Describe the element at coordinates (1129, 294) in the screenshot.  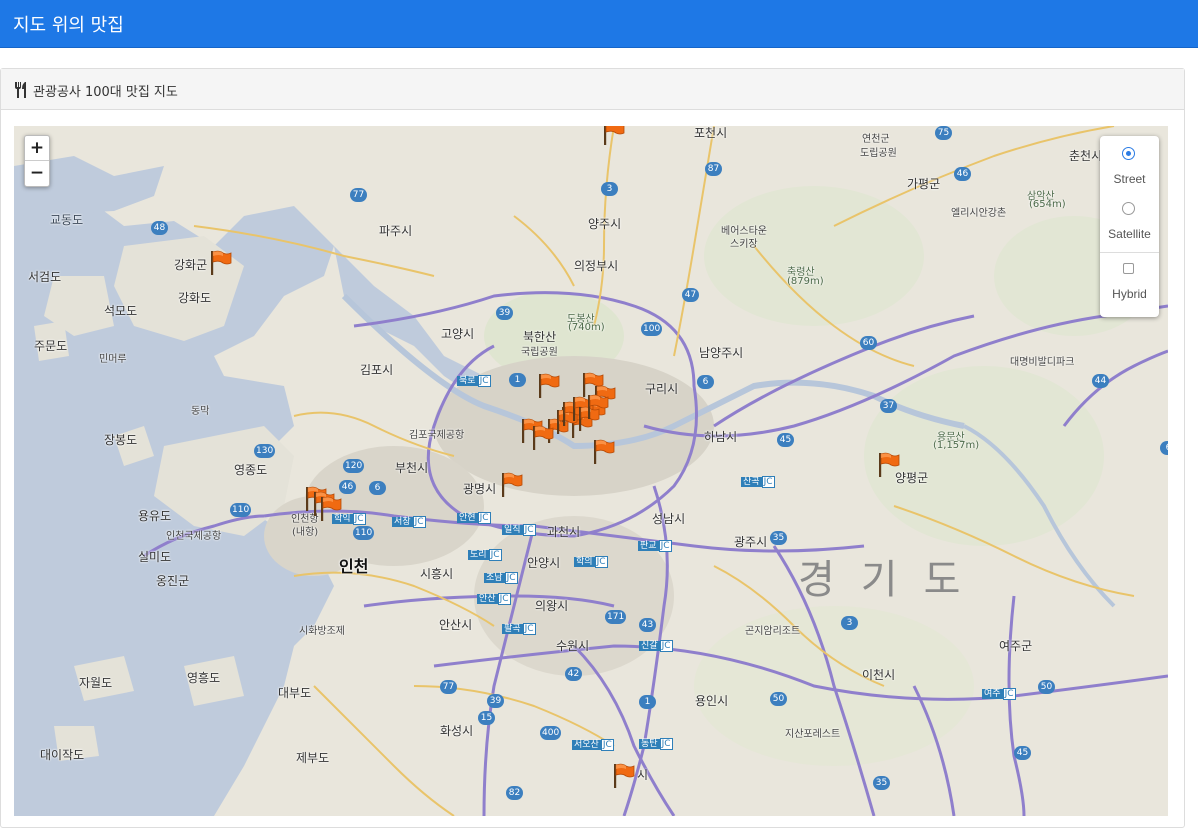
I see `hybrid-label: Hybrid` at that location.